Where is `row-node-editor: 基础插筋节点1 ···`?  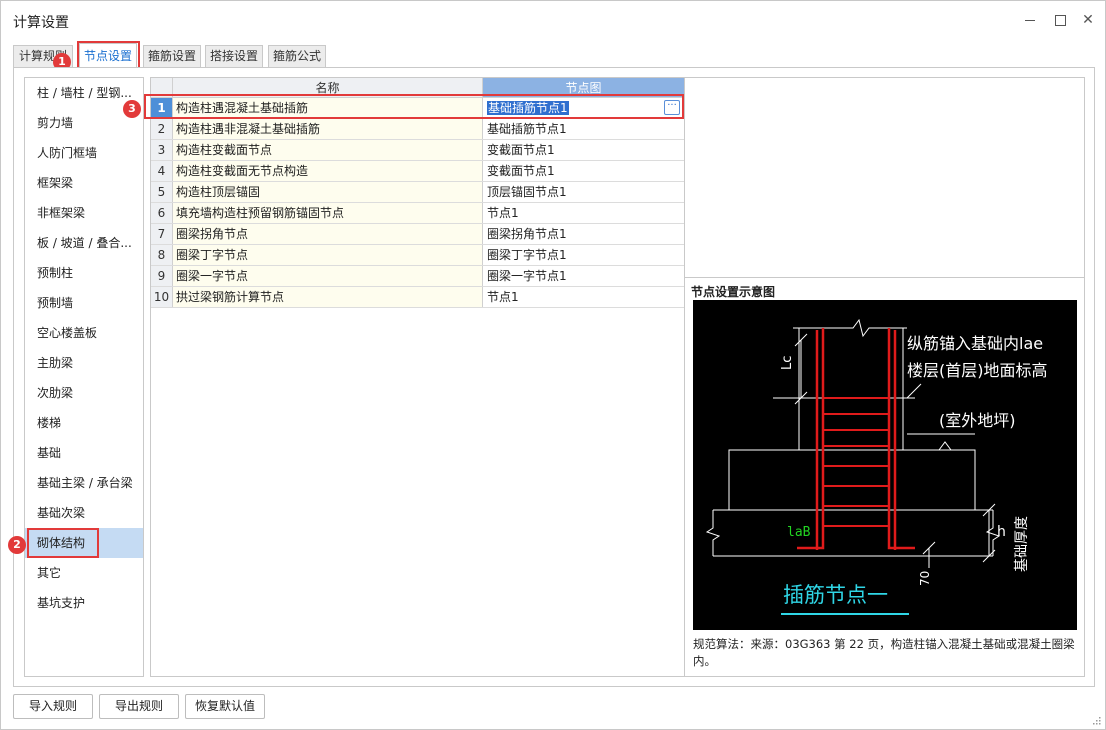
row-node-editor: 基础插筋节点1 ··· is located at coordinates (583, 108).